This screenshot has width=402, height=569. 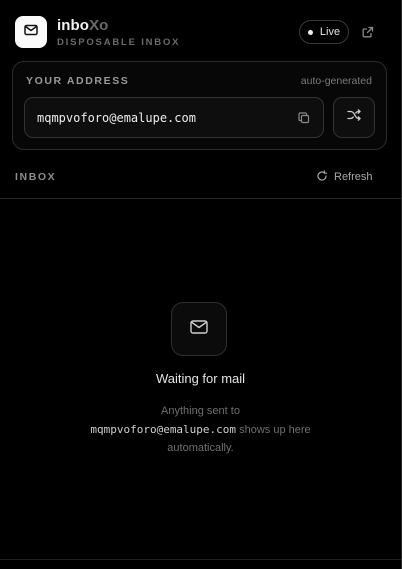 What do you see at coordinates (200, 31) in the screenshot?
I see `header: inboXo DISPOSABLE INBOX Live` at bounding box center [200, 31].